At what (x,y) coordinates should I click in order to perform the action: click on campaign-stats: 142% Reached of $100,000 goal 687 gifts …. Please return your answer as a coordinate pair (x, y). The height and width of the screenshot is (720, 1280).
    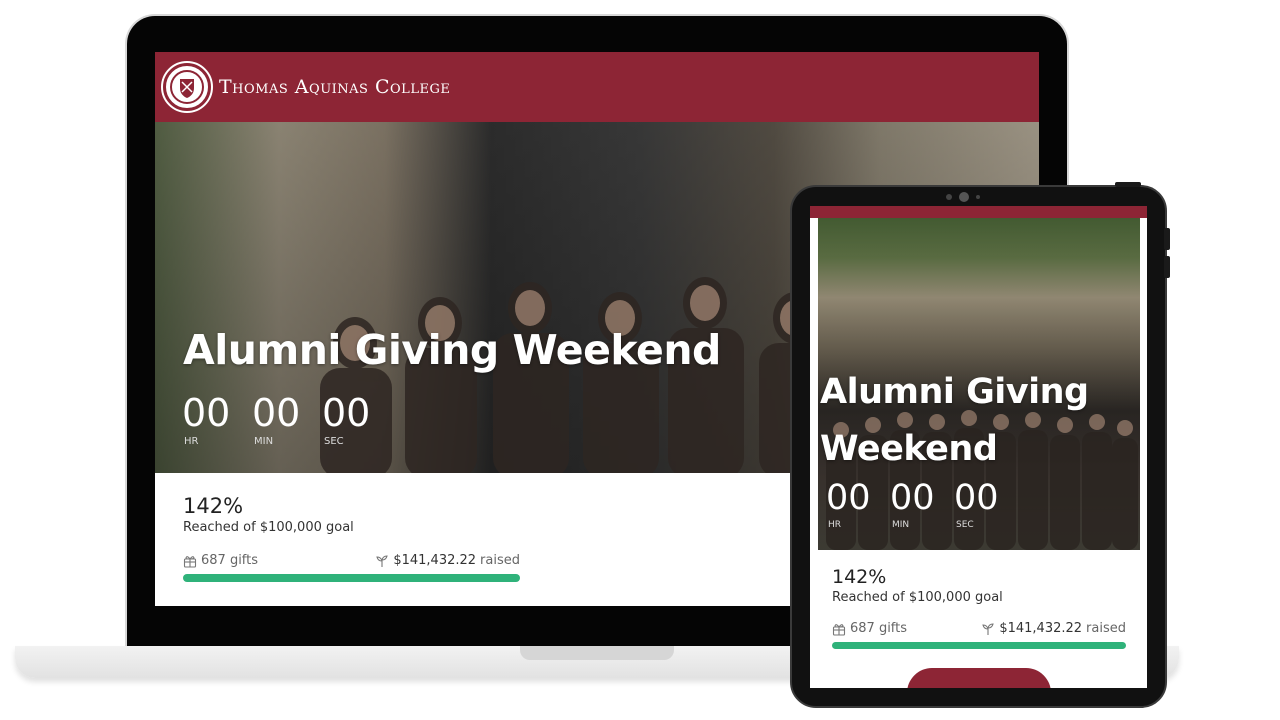
    Looking at the image, I should click on (351, 538).